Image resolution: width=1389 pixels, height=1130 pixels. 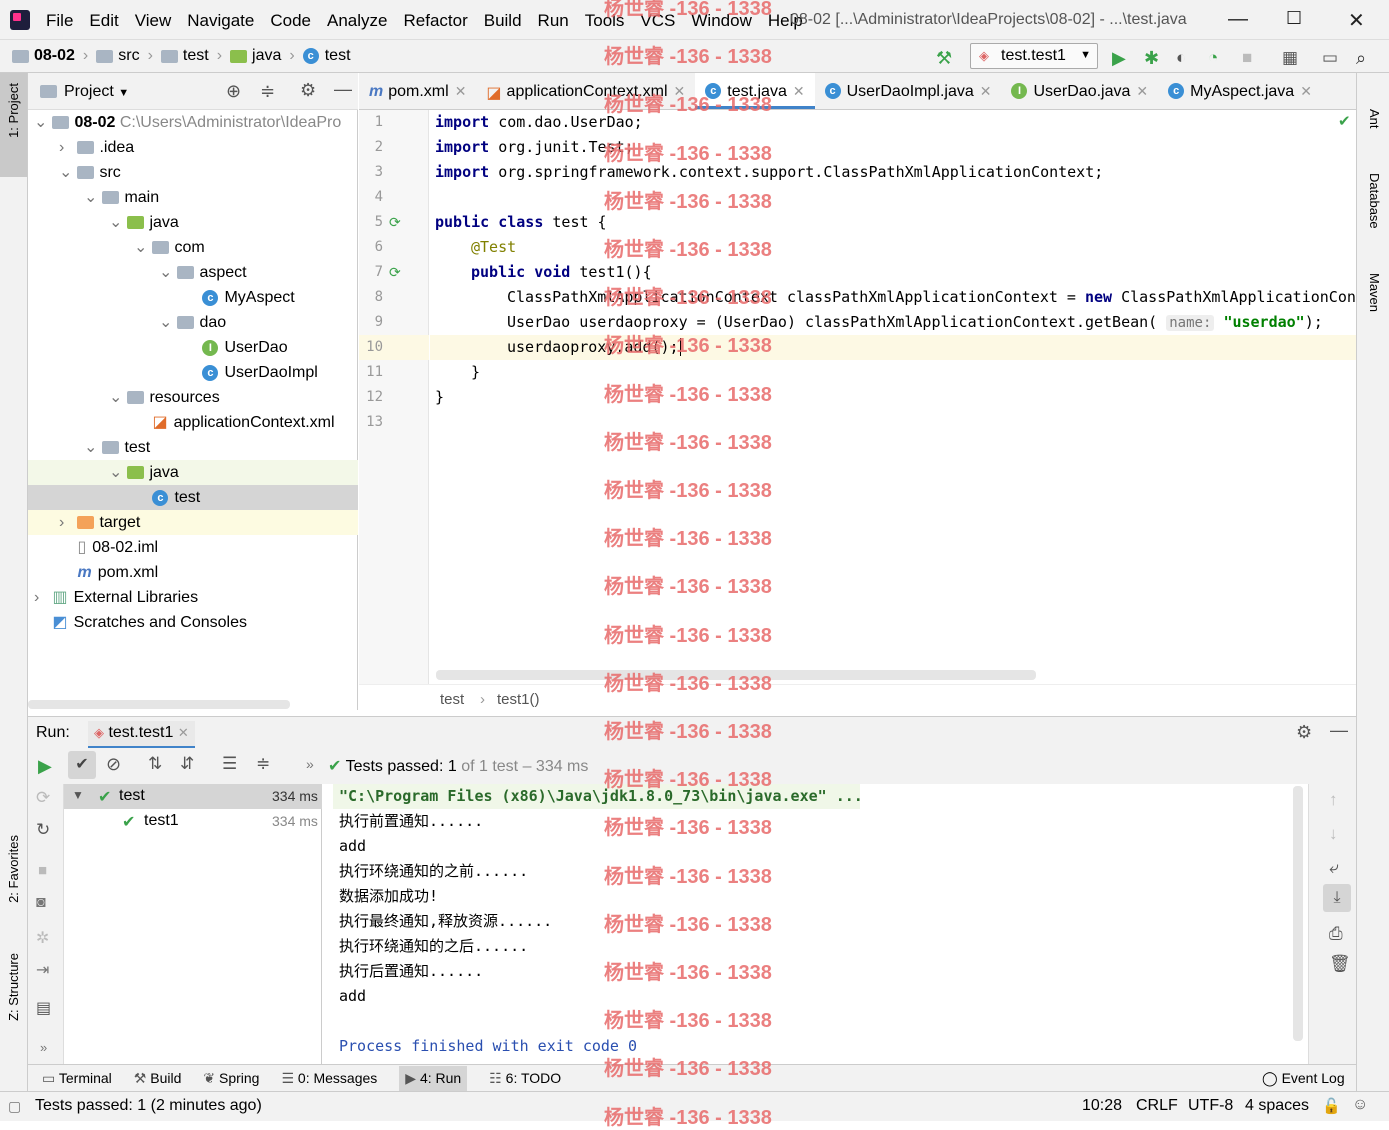 I want to click on trash-icon: 🗑, so click(x=1340, y=964).